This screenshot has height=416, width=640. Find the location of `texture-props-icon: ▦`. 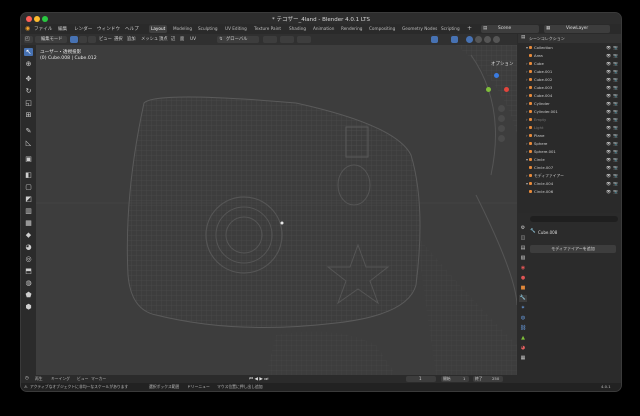

texture-props-icon: ▦ is located at coordinates (523, 358).